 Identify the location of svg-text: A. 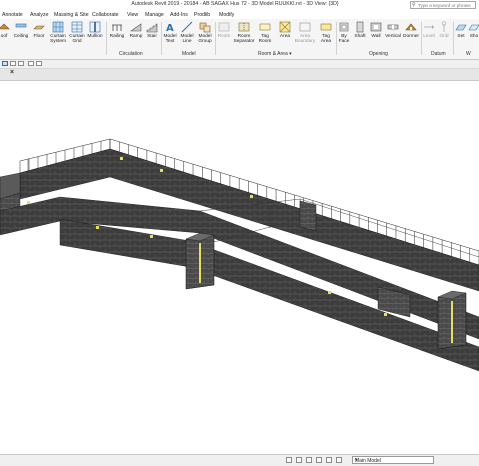
(170, 28).